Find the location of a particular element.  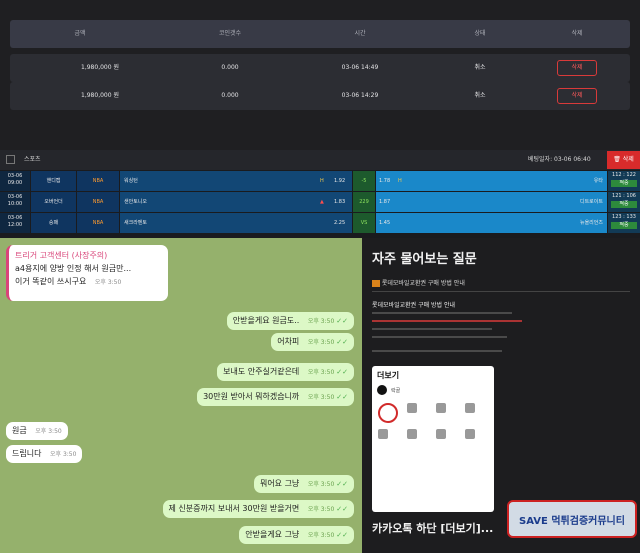

home-team: 샌안토니오 is located at coordinates (136, 202).